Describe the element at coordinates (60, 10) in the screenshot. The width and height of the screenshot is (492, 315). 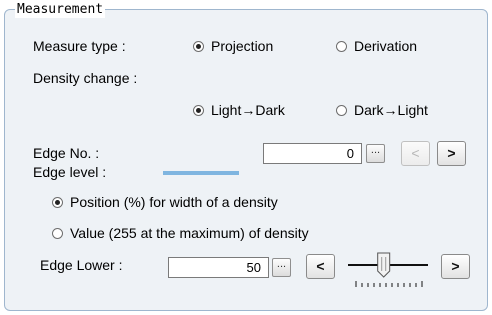
I see `group-title: Measurement` at that location.